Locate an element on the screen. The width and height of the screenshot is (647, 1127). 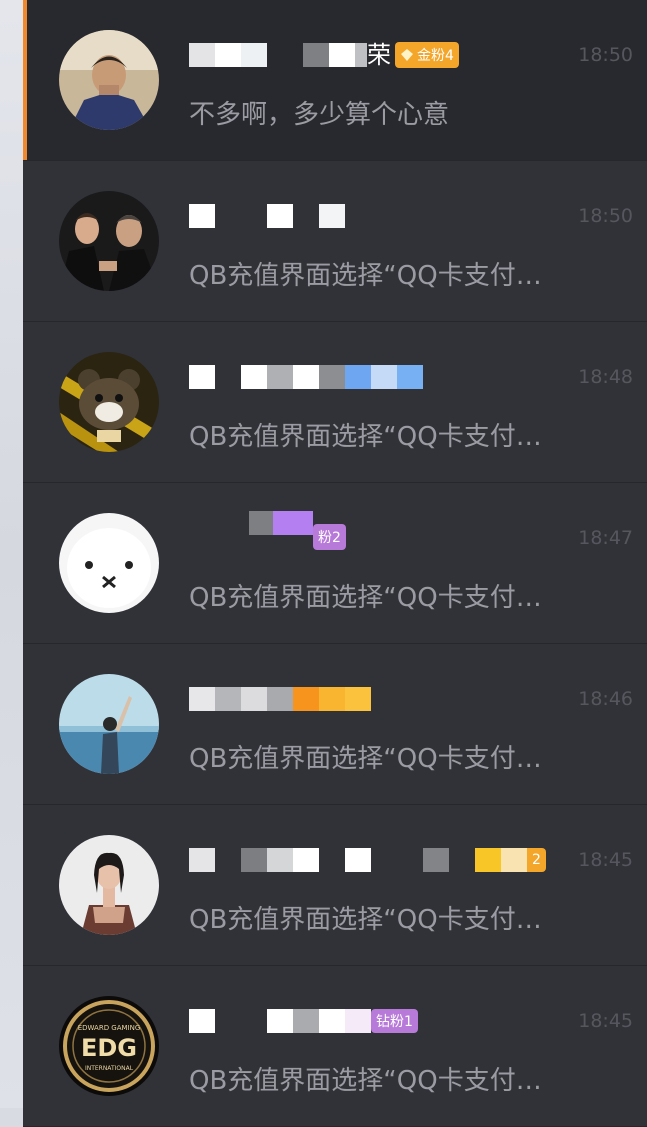
logo-text-bottom: INTERNATIONAL is located at coordinates (109, 1068).